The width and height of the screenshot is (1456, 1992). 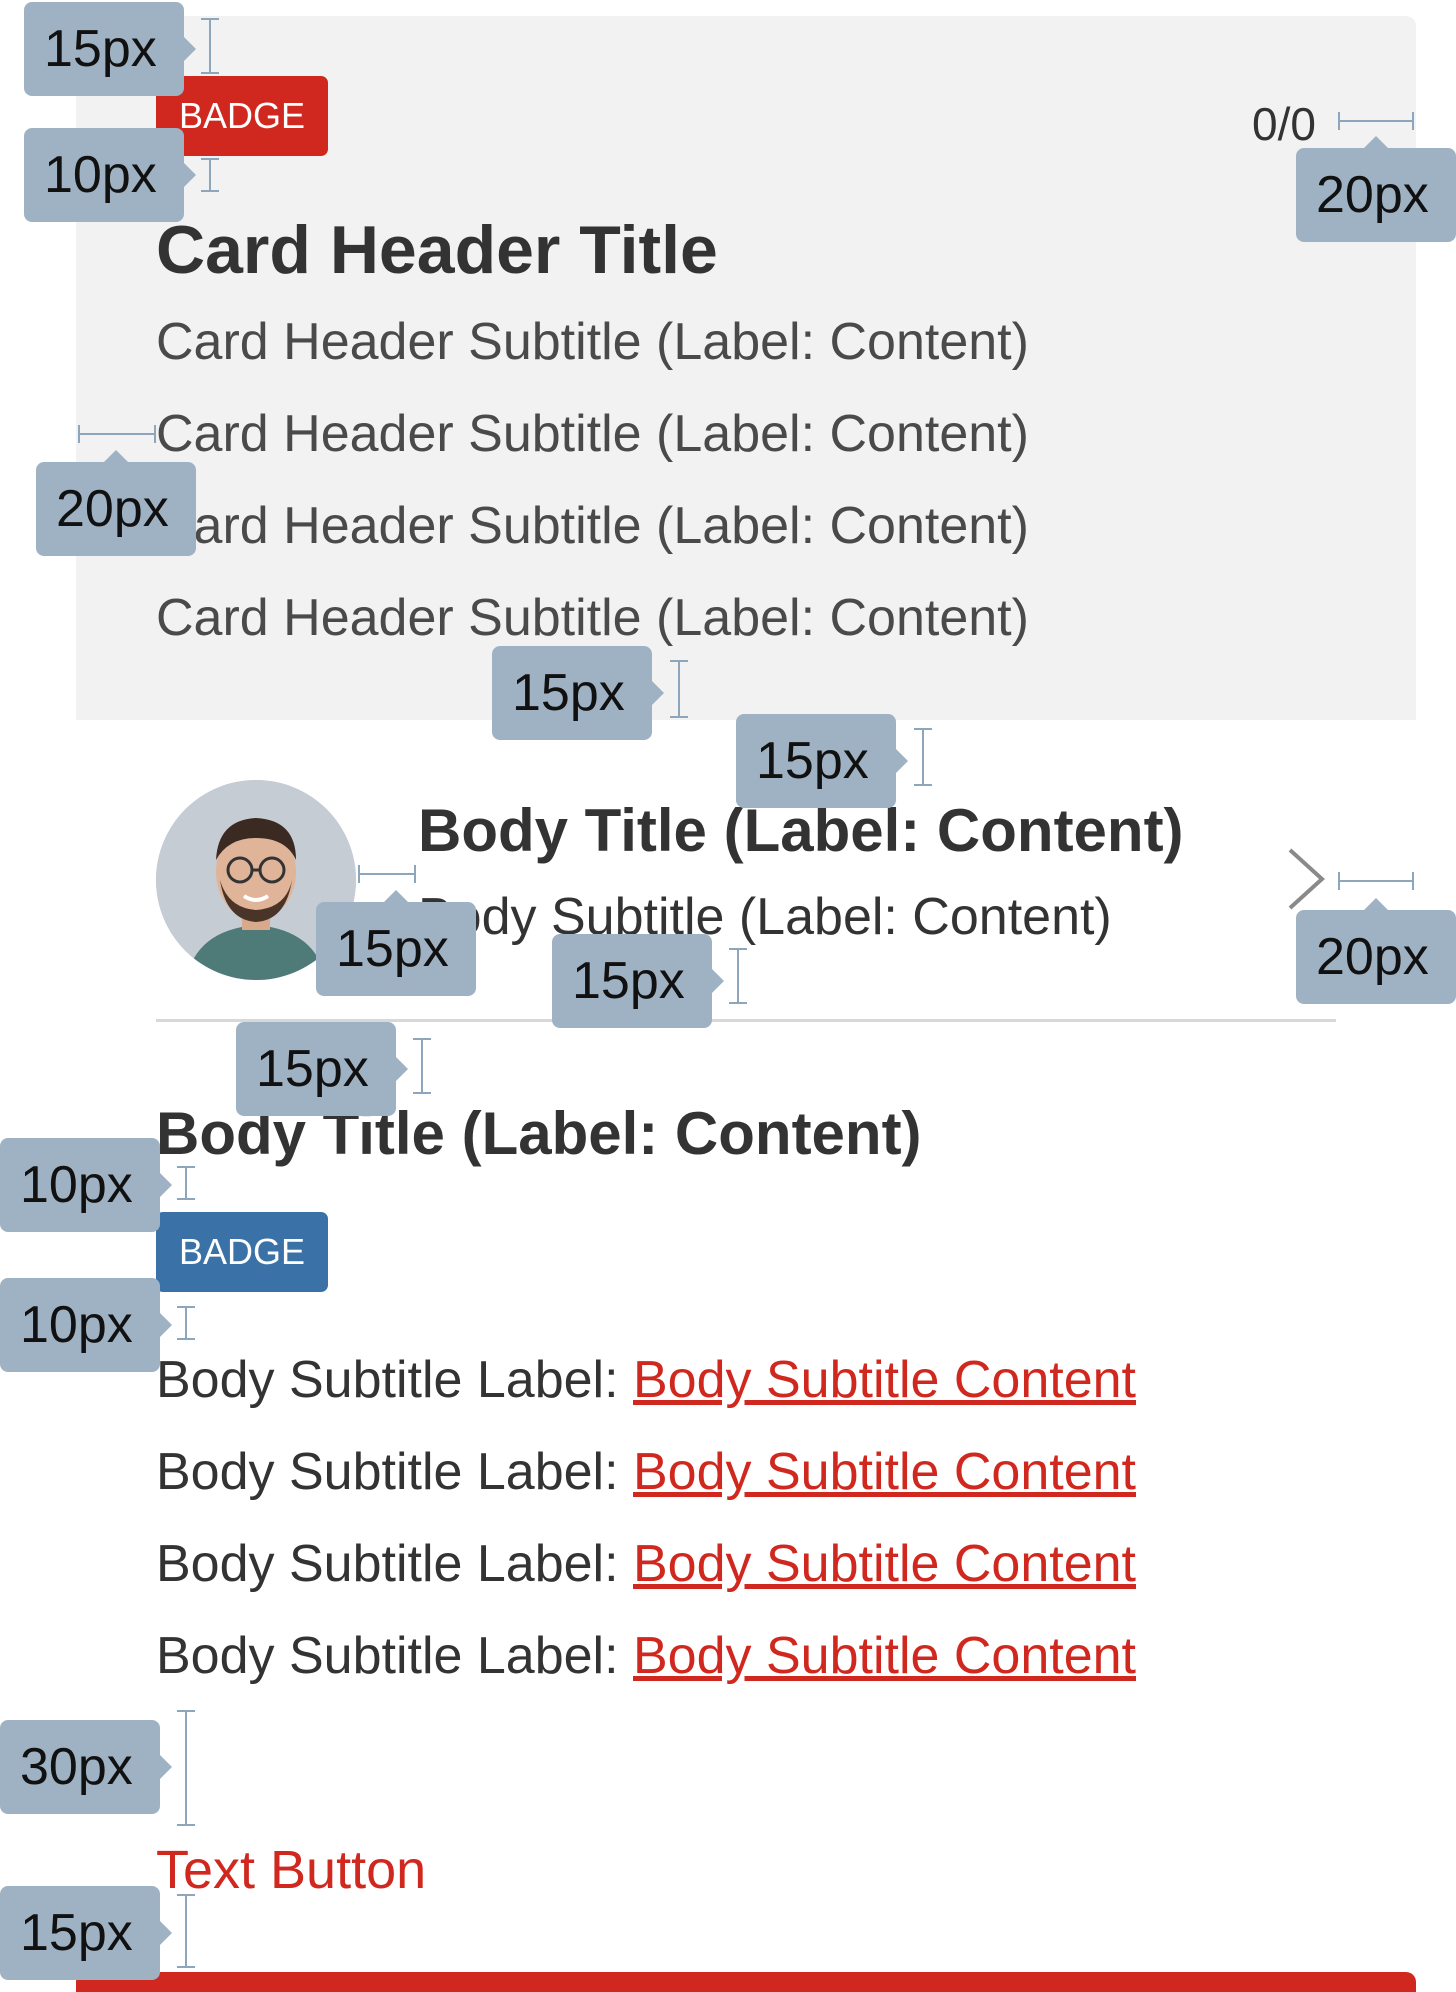 What do you see at coordinates (242, 1252) in the screenshot?
I see `body-badge: BADGE` at bounding box center [242, 1252].